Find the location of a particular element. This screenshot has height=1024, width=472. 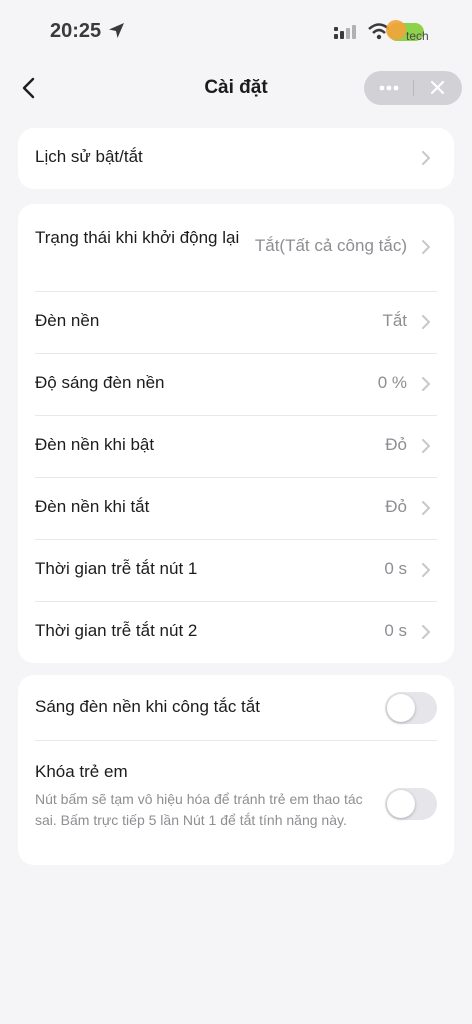

list-item-value: Tắt is located at coordinates (394, 320).